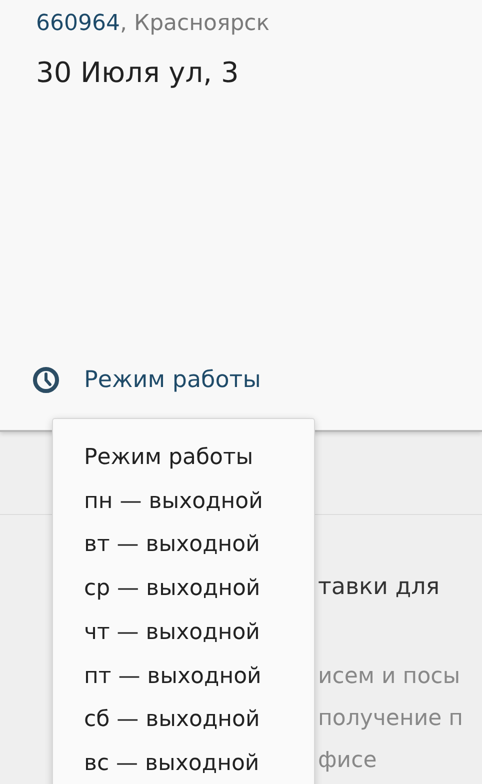  What do you see at coordinates (172, 764) in the screenshot?
I see `hours-entry: вс — выходной` at bounding box center [172, 764].